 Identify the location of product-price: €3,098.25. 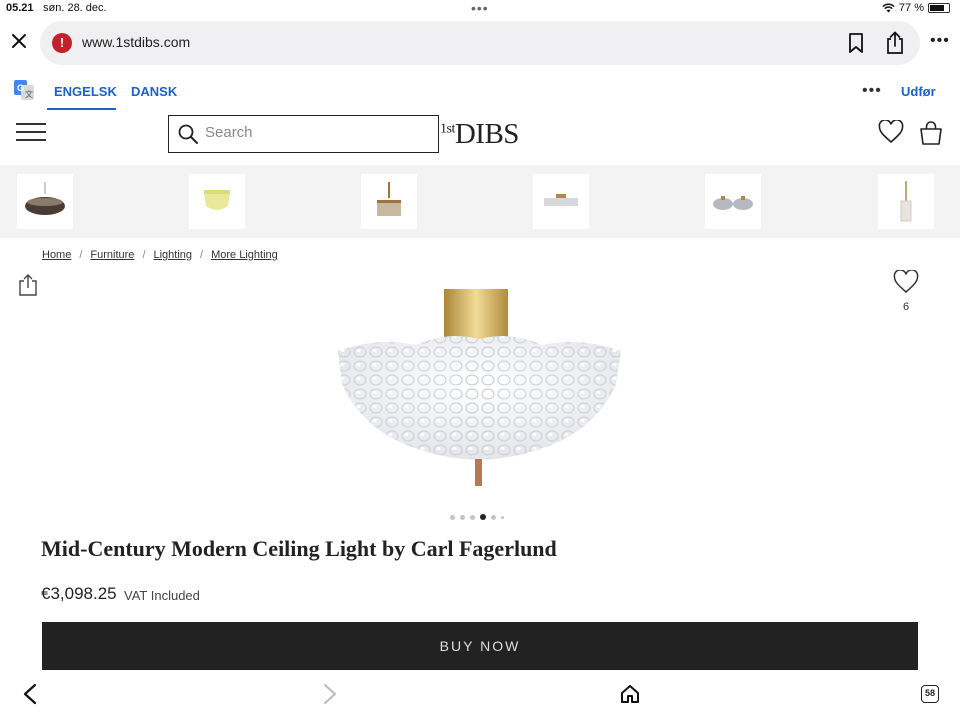
(79, 593).